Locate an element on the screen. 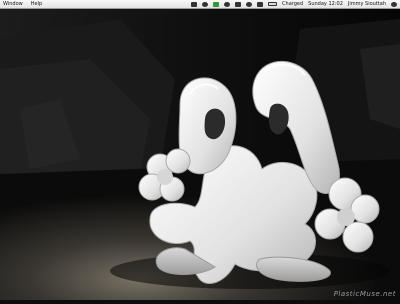  menu-extra-icon is located at coordinates (194, 4).